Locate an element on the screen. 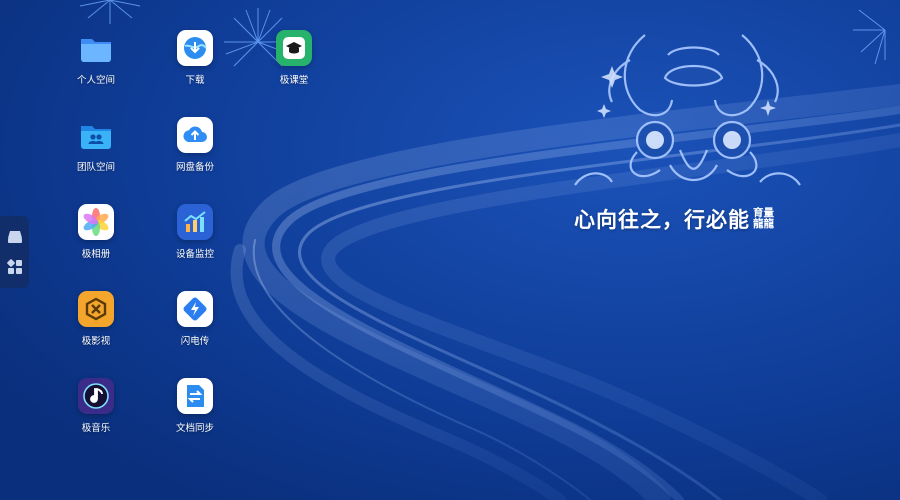  app-label: 极音乐 is located at coordinates (96, 428).